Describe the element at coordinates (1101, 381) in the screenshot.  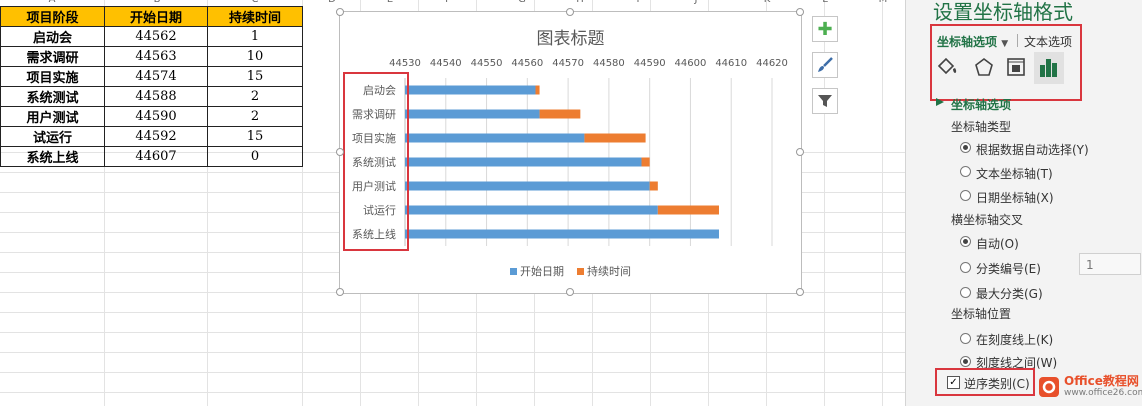
I see `watermark-brand: Office教程网` at that location.